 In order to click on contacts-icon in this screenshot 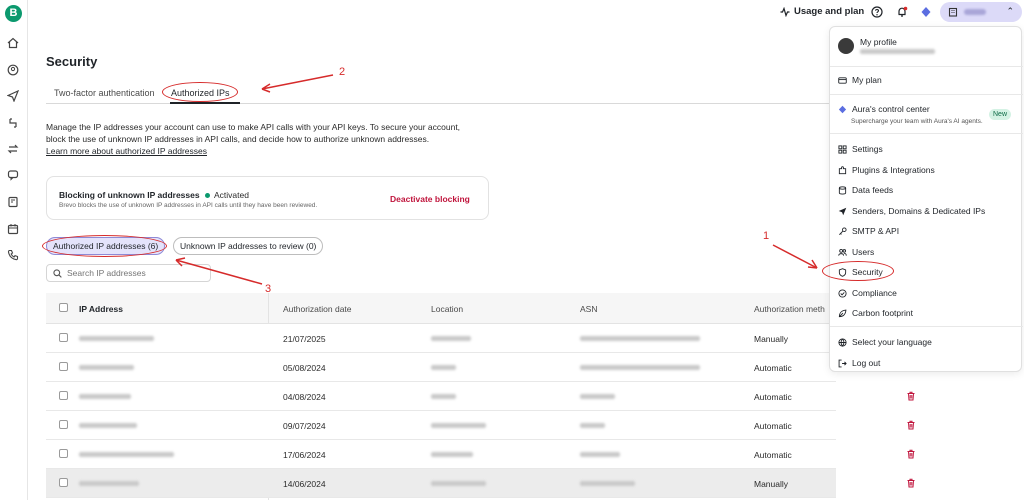, I will do `click(13, 70)`.